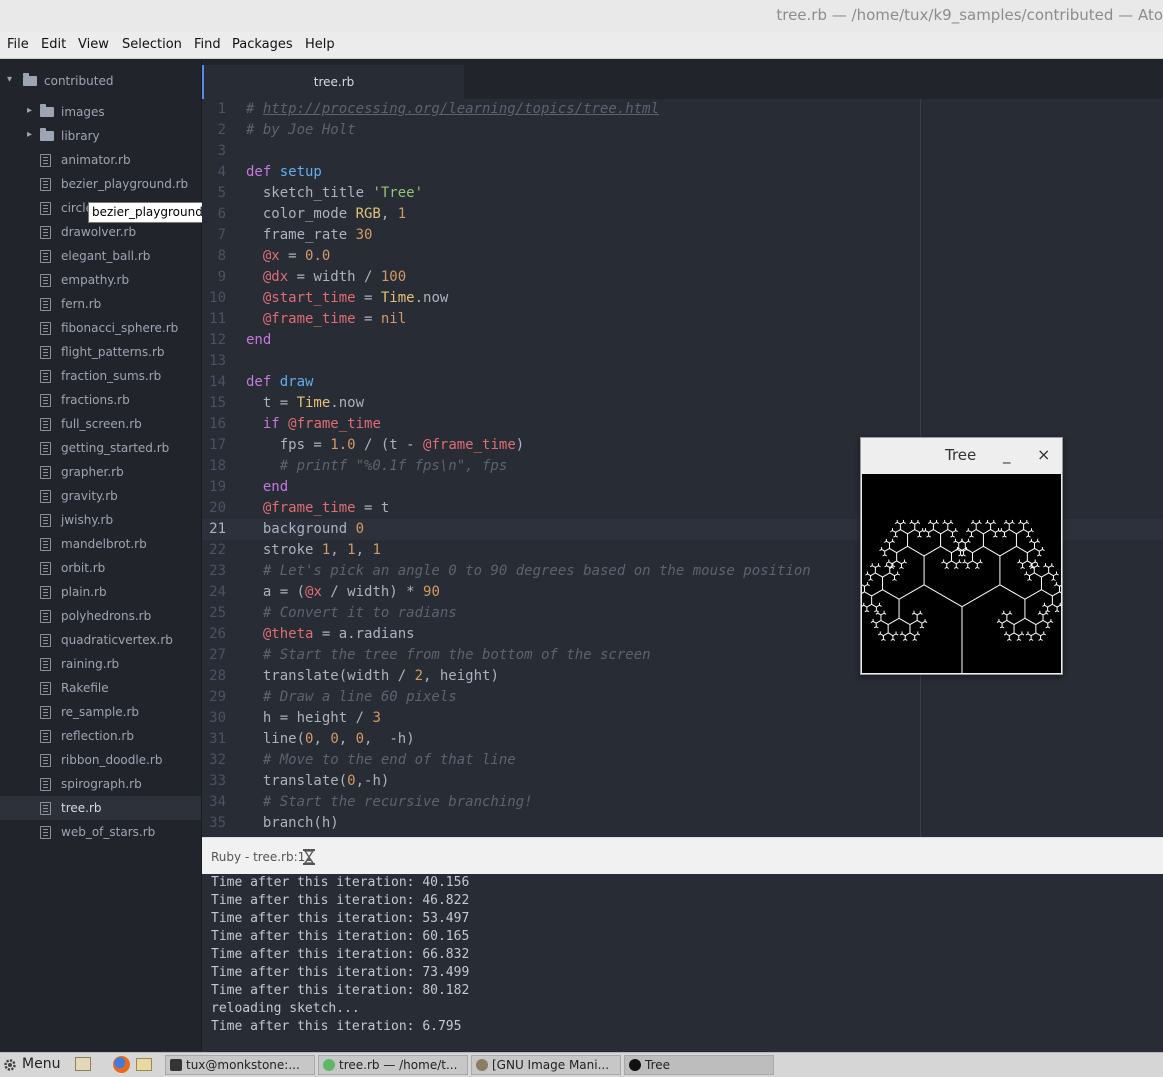  What do you see at coordinates (45, 688) in the screenshot?
I see `file-icon` at bounding box center [45, 688].